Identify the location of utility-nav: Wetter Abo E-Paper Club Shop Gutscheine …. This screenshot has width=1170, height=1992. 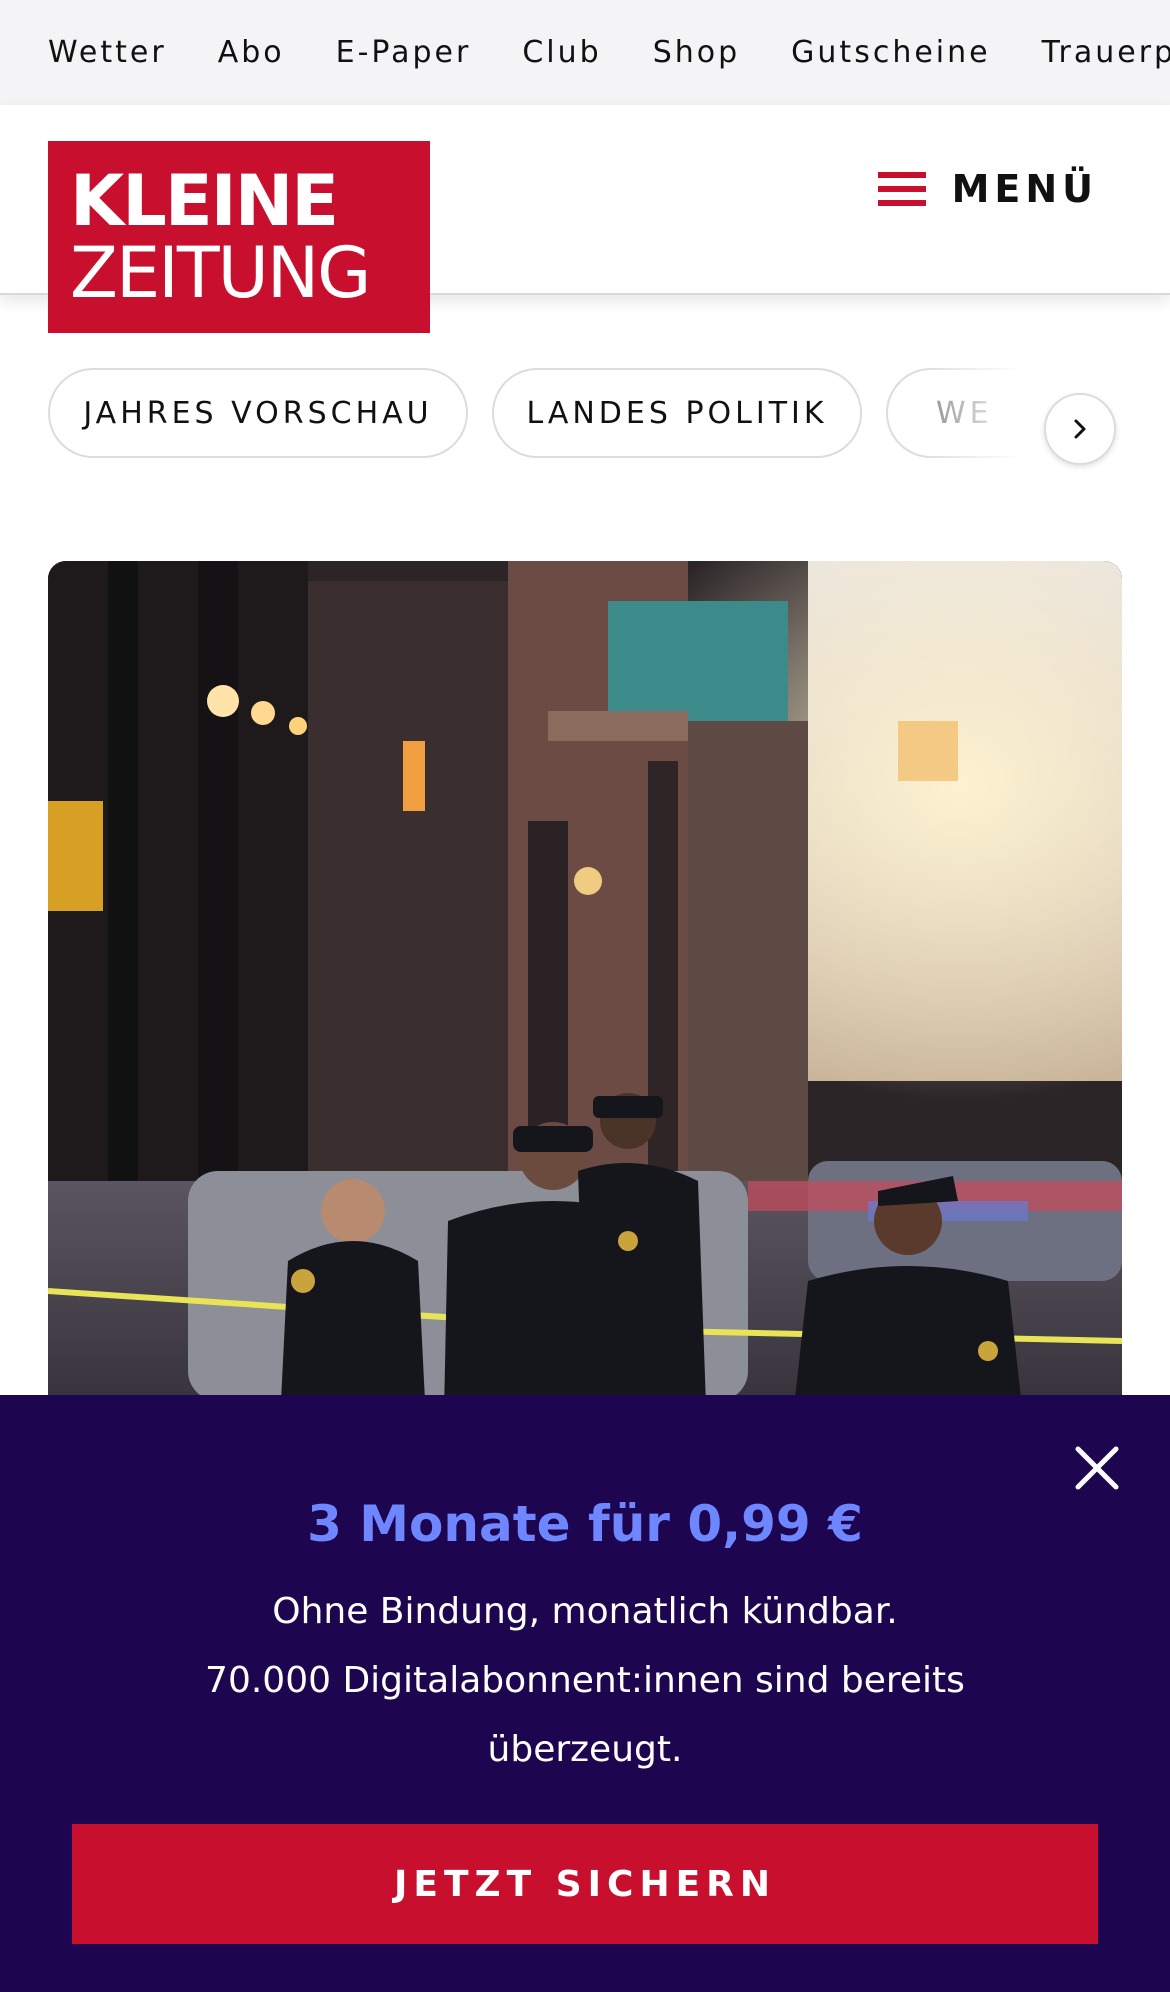
(585, 52).